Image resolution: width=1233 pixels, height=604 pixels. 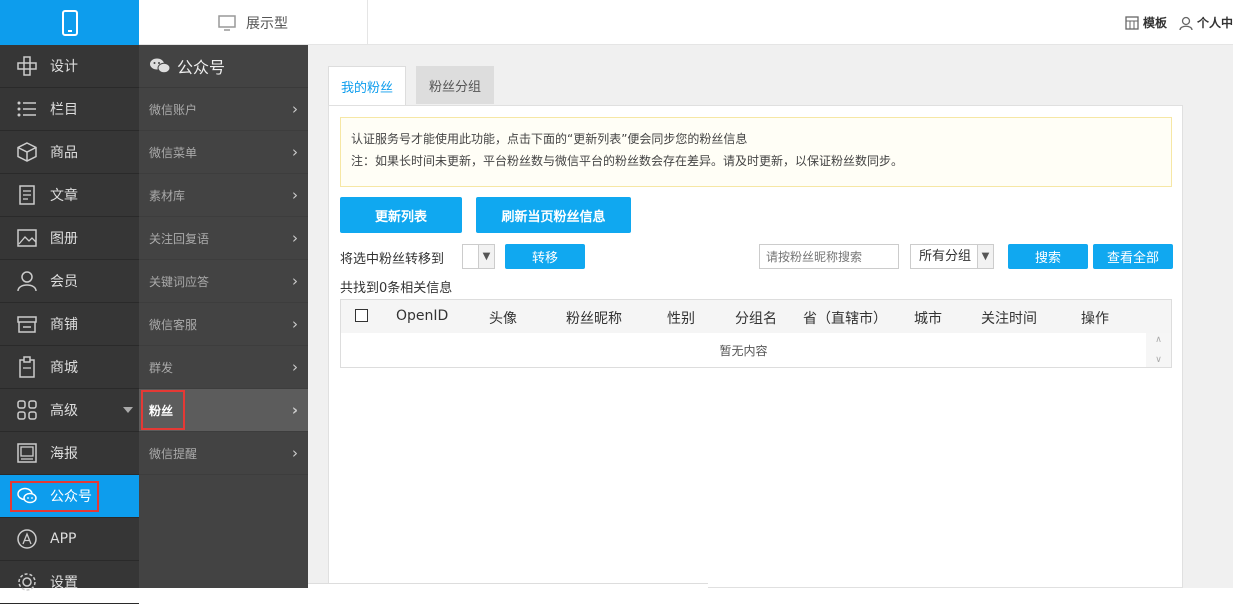 I want to click on empty-text: 暂无内容, so click(x=743, y=350).